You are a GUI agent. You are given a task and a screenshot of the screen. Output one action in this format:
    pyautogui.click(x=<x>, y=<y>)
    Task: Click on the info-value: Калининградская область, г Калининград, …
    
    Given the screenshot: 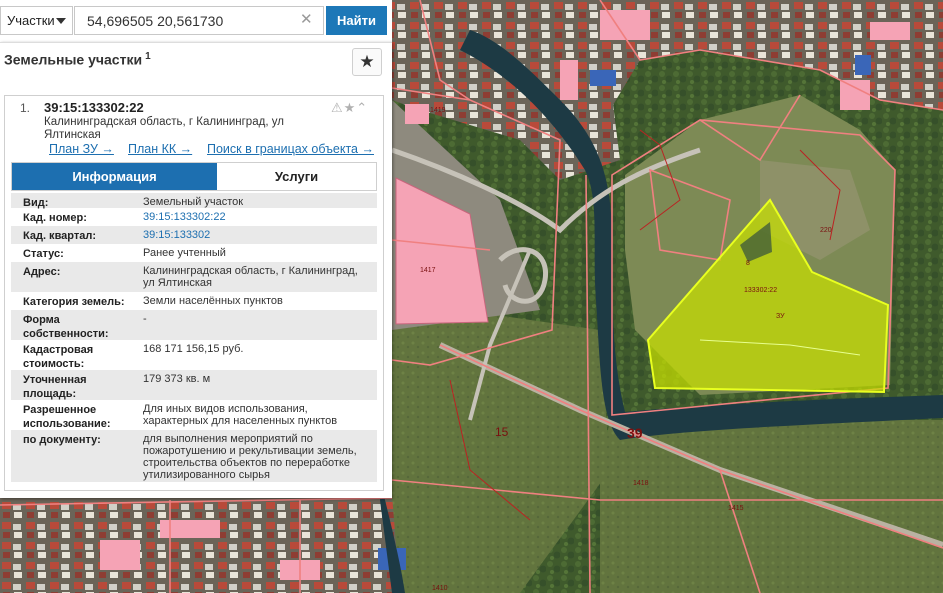 What is the action you would take?
    pyautogui.click(x=250, y=277)
    